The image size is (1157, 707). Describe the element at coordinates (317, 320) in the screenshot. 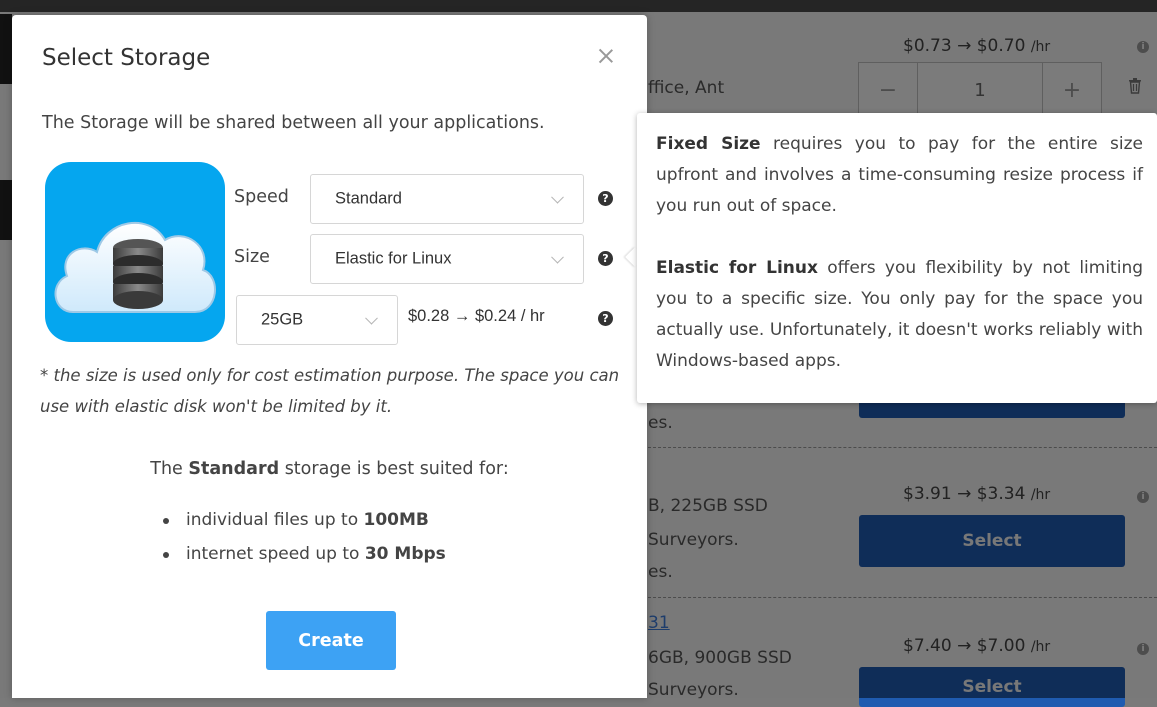

I see `capacity-select: 25GB` at that location.